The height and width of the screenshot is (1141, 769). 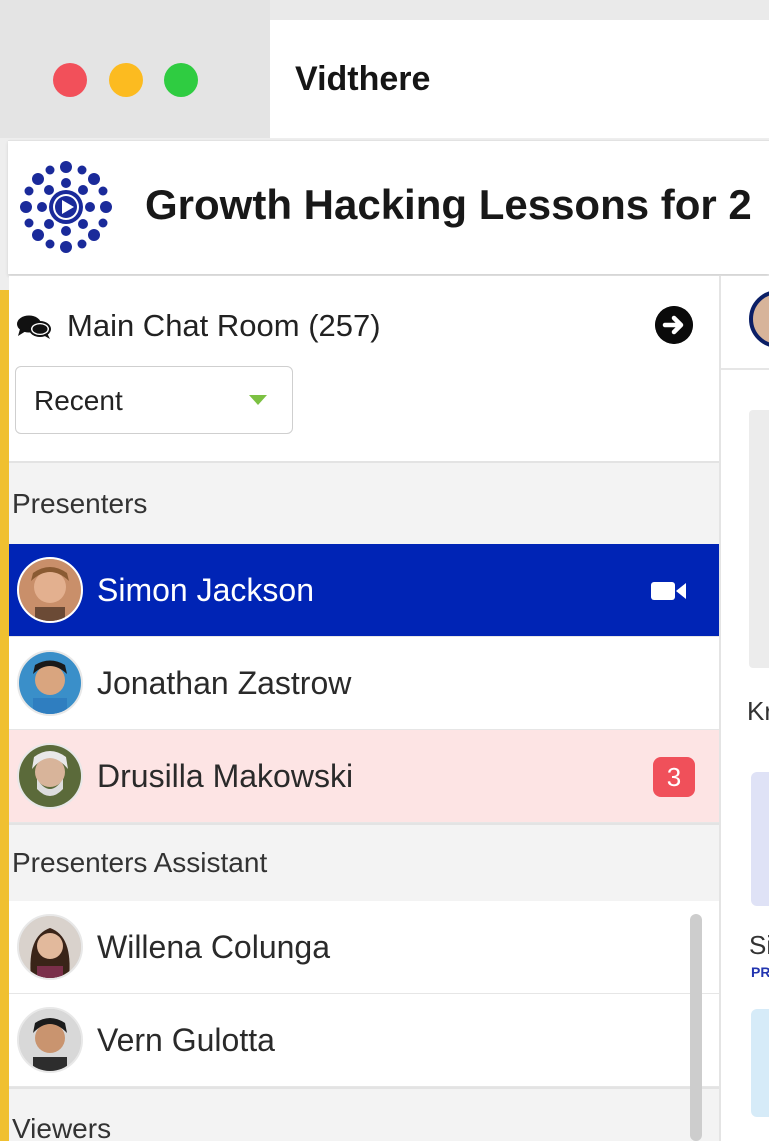 What do you see at coordinates (364, 776) in the screenshot?
I see `participant-row-drusilla-makowski: Drusilla Makowski 3` at bounding box center [364, 776].